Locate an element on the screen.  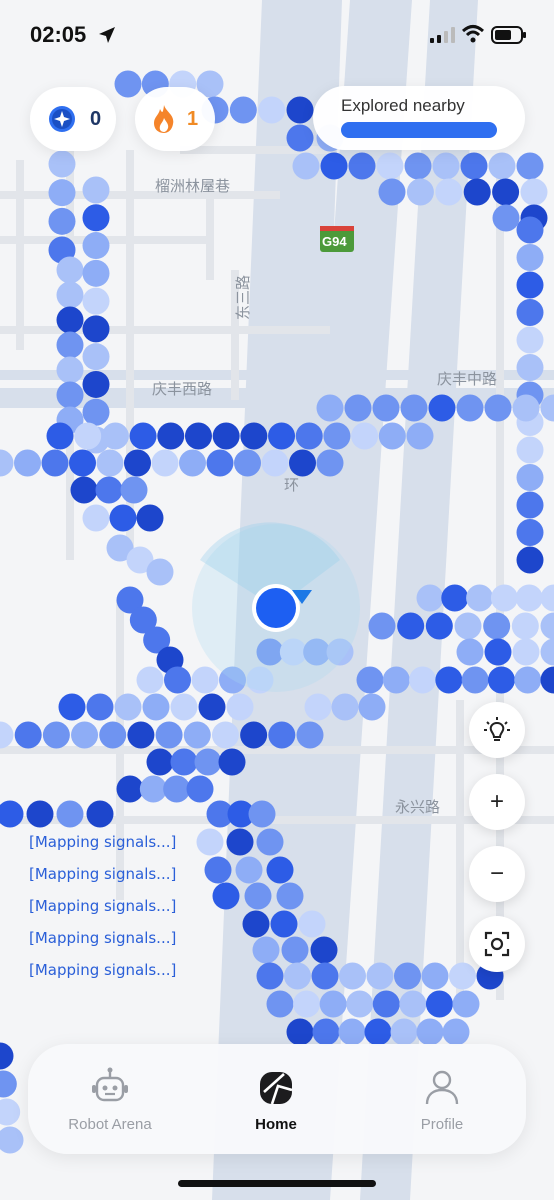
plus-icon: + is located at coordinates (496, 801).